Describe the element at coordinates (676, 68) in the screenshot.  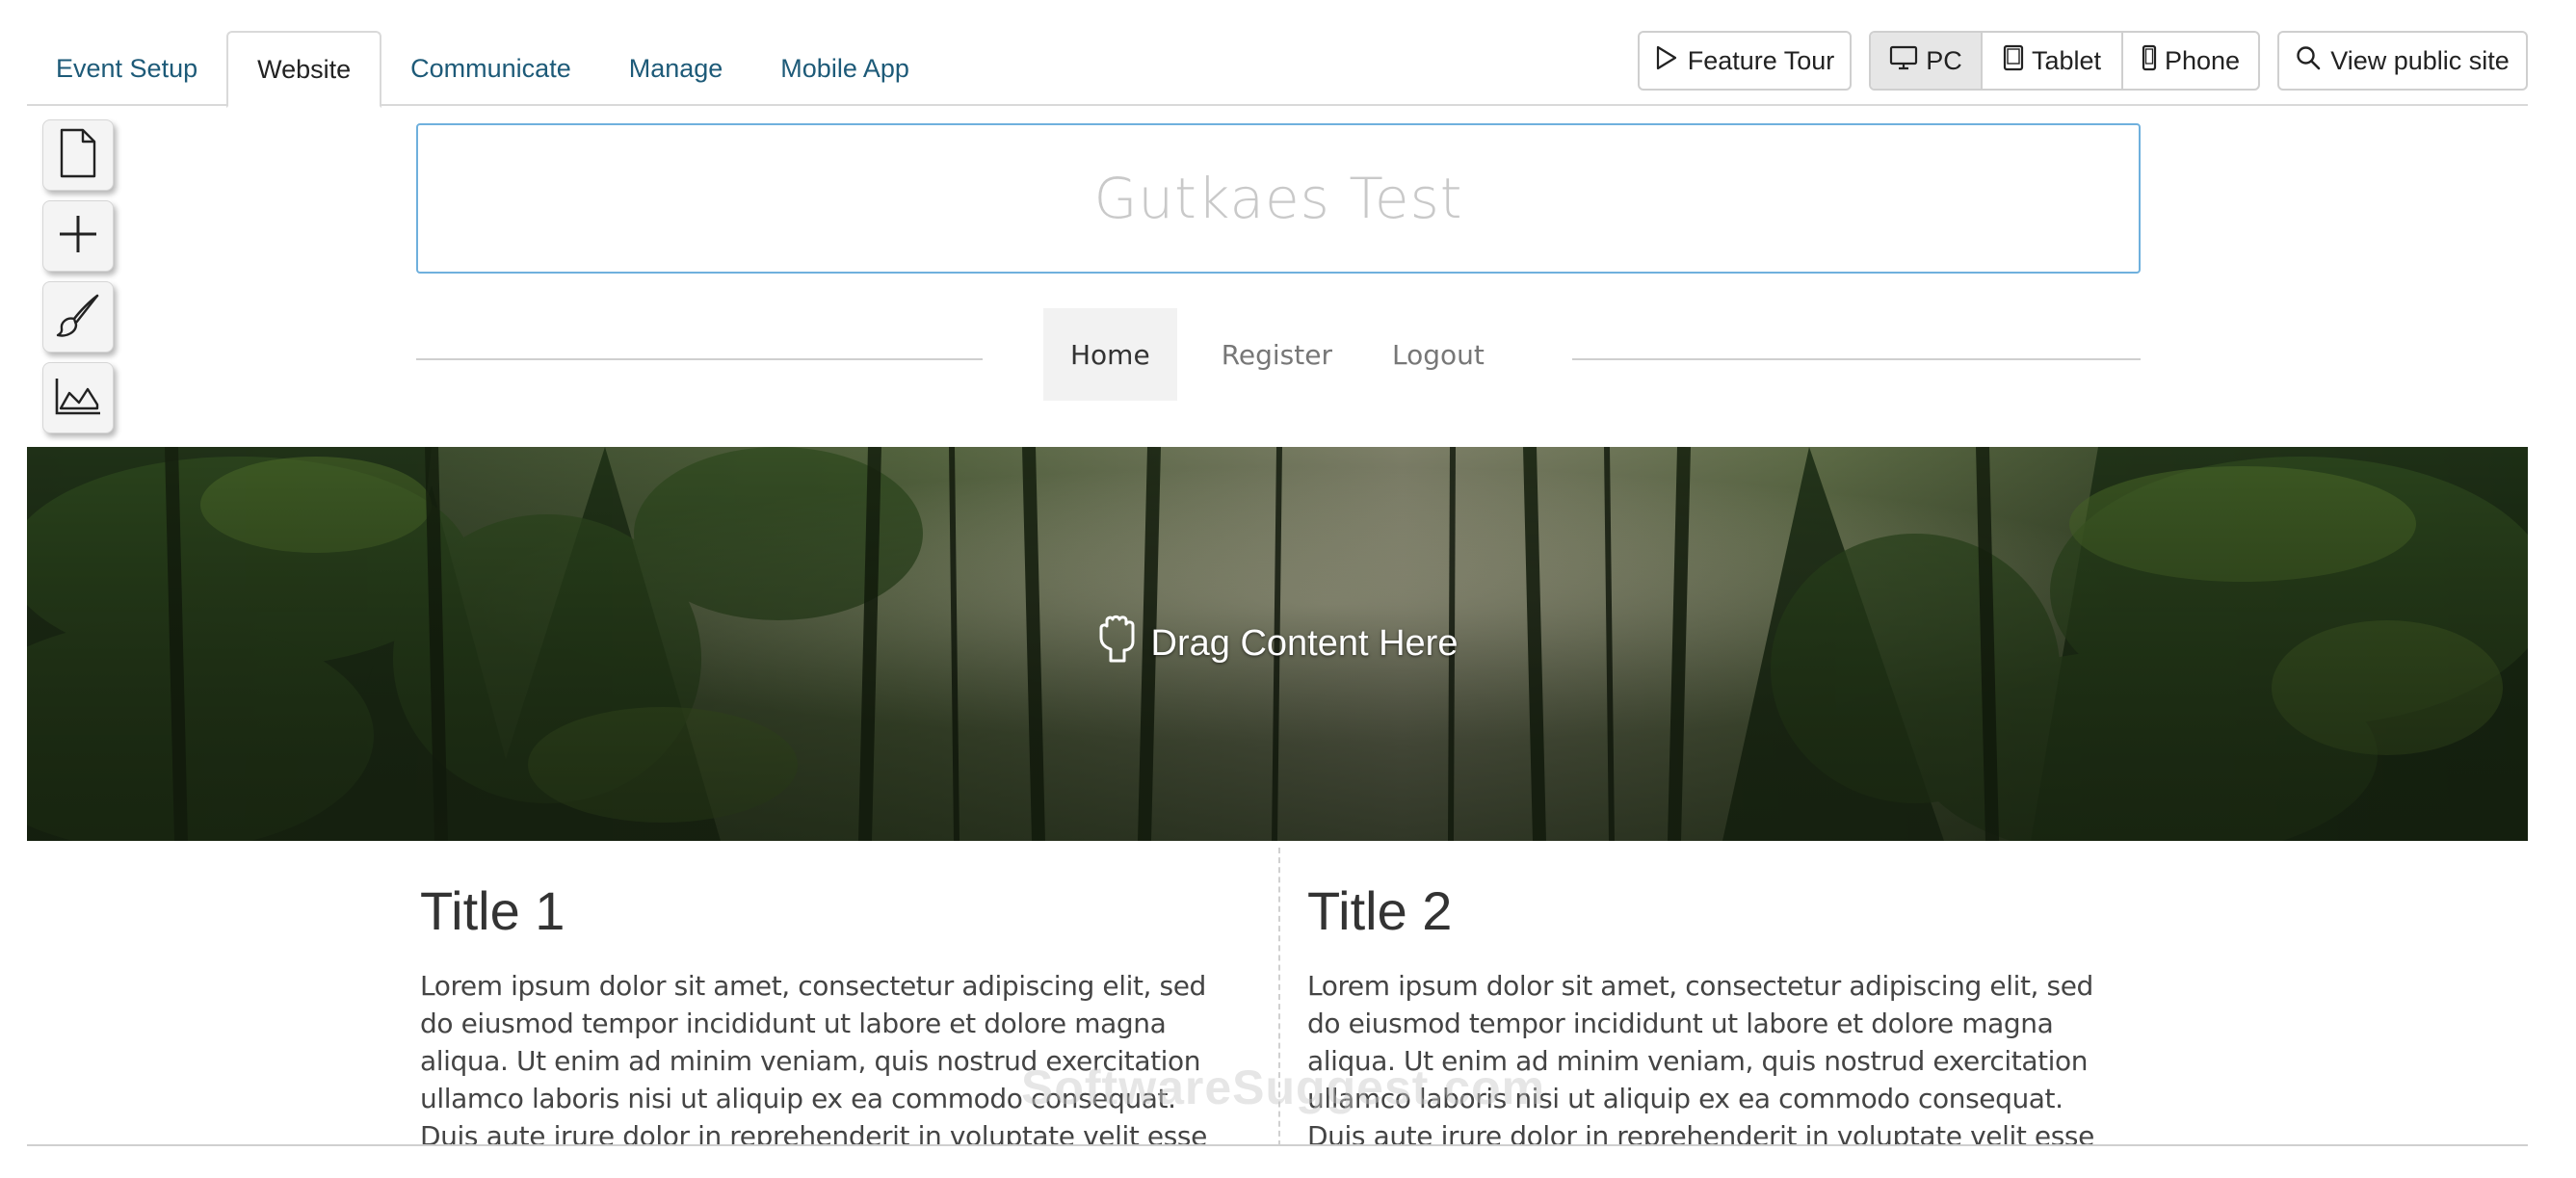
I see `tab-manage: Manage` at that location.